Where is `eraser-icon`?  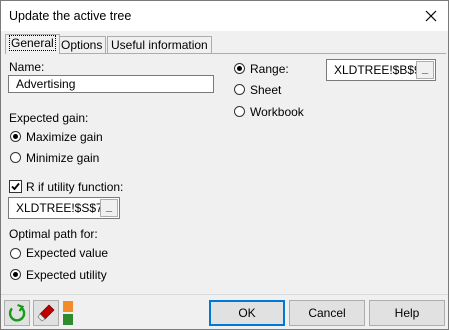 eraser-icon is located at coordinates (46, 313).